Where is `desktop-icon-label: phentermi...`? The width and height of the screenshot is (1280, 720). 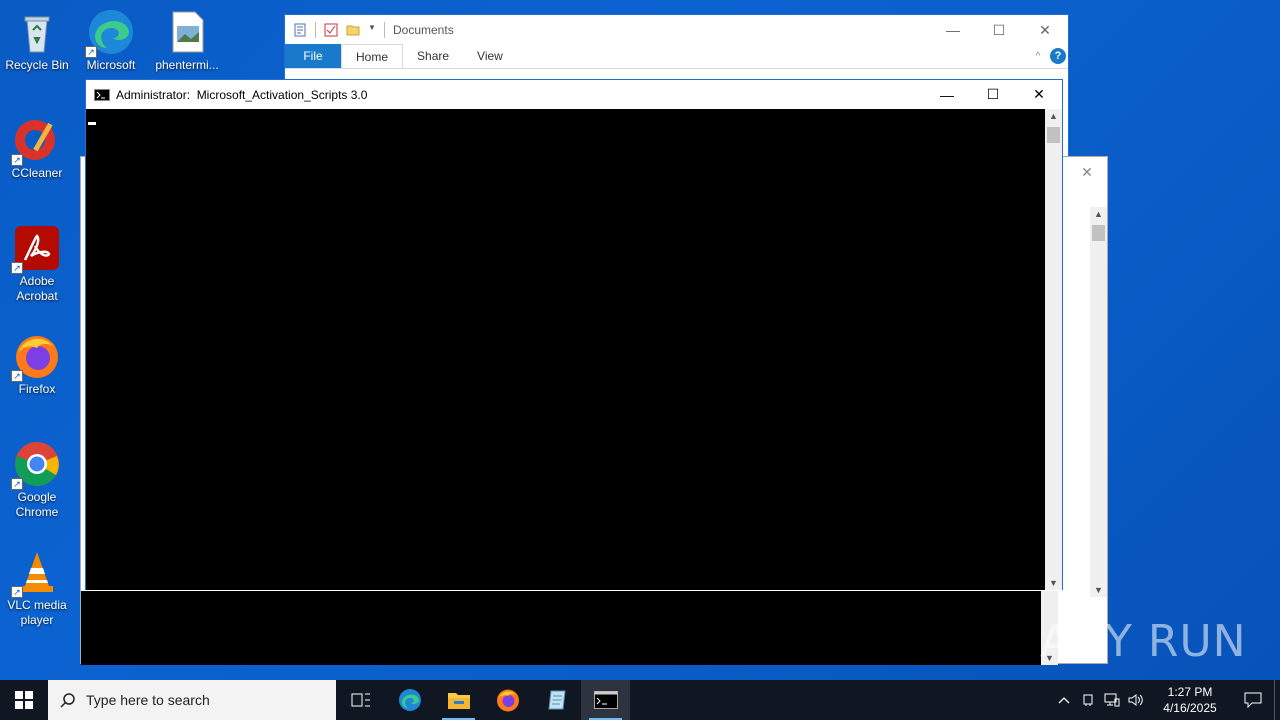 desktop-icon-label: phentermi... is located at coordinates (187, 65).